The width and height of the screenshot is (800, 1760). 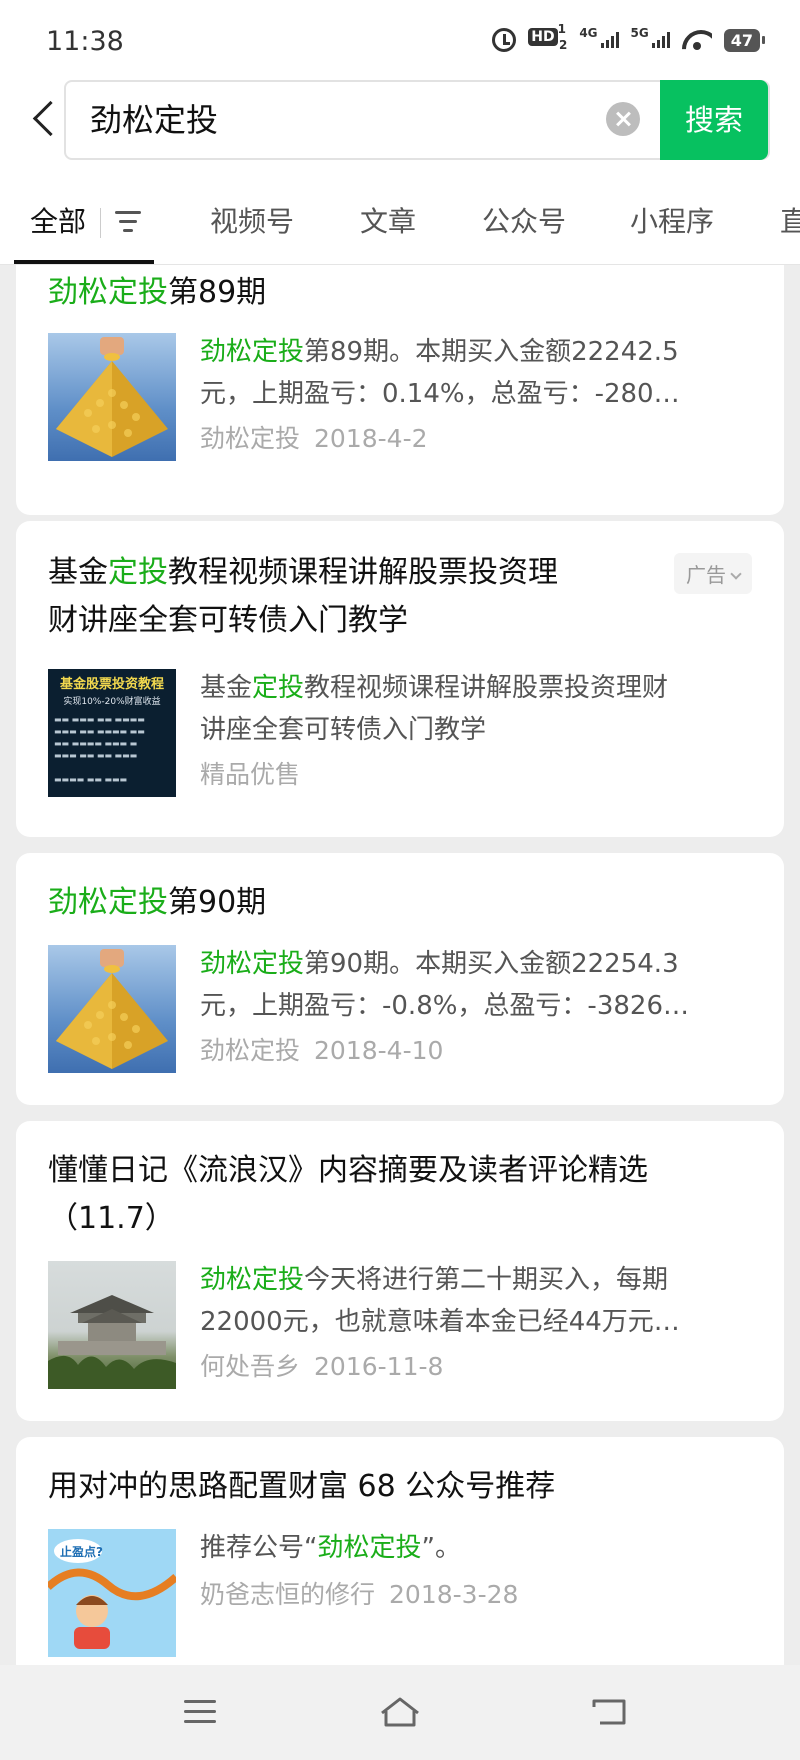 What do you see at coordinates (84, 262) in the screenshot?
I see `active-tab-underline` at bounding box center [84, 262].